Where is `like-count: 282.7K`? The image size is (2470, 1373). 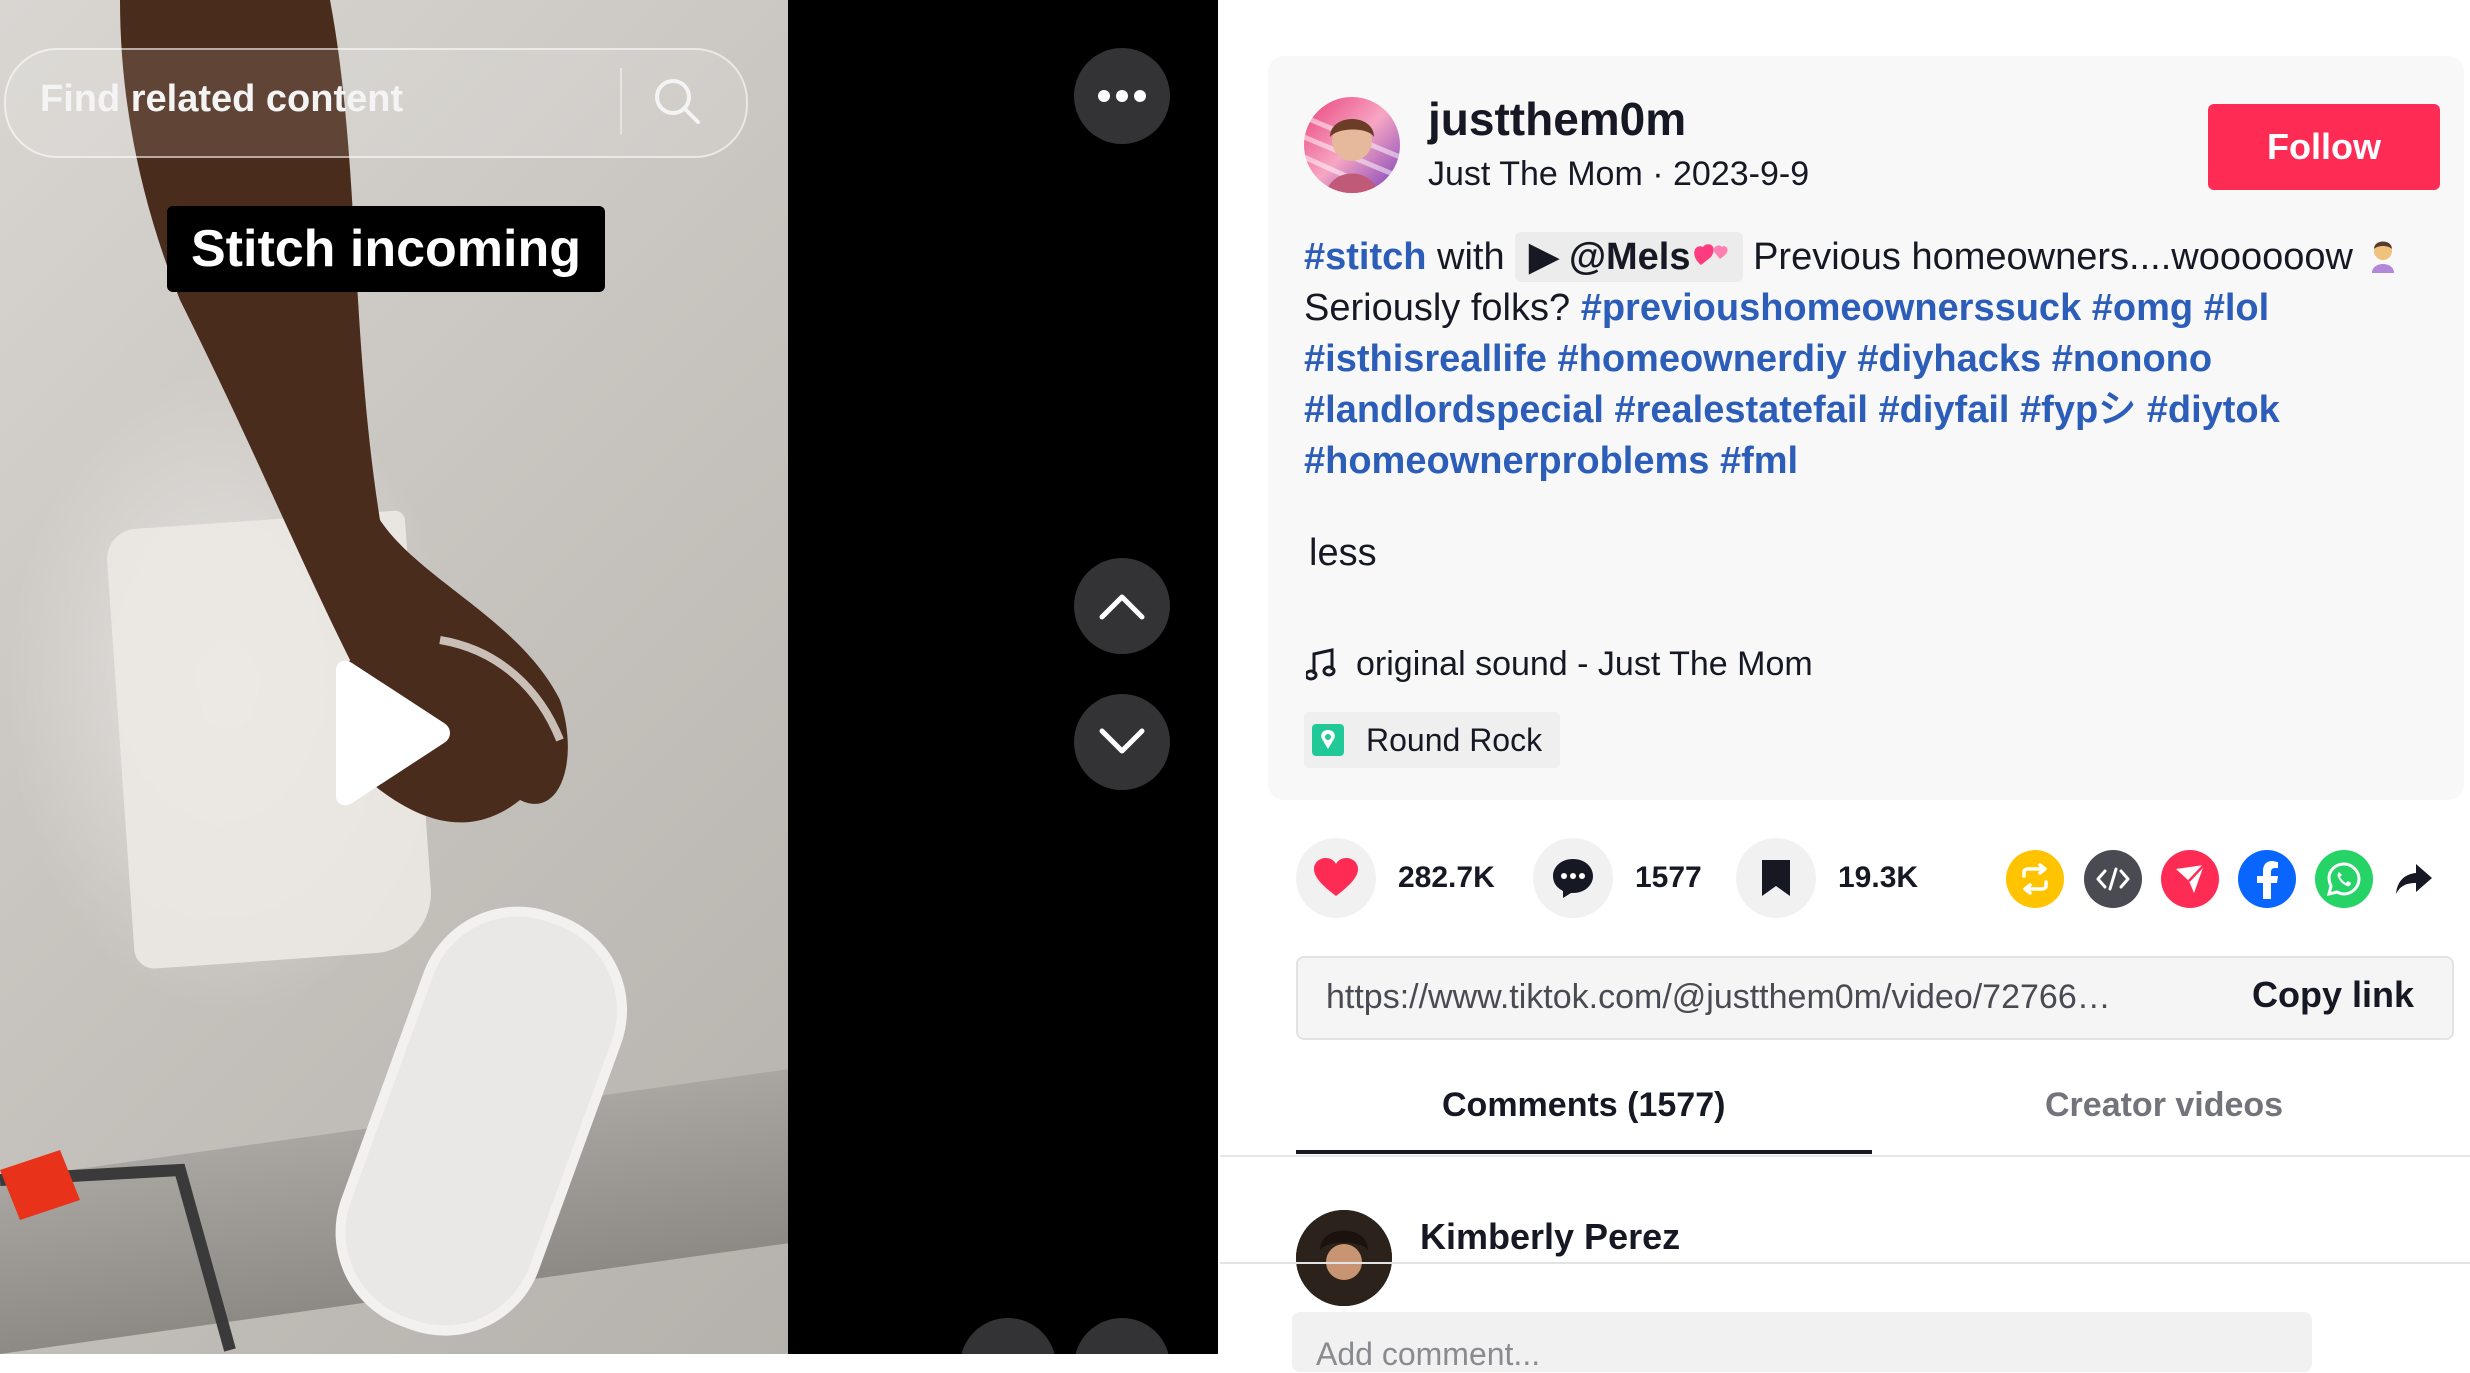
like-count: 282.7K is located at coordinates (1446, 877).